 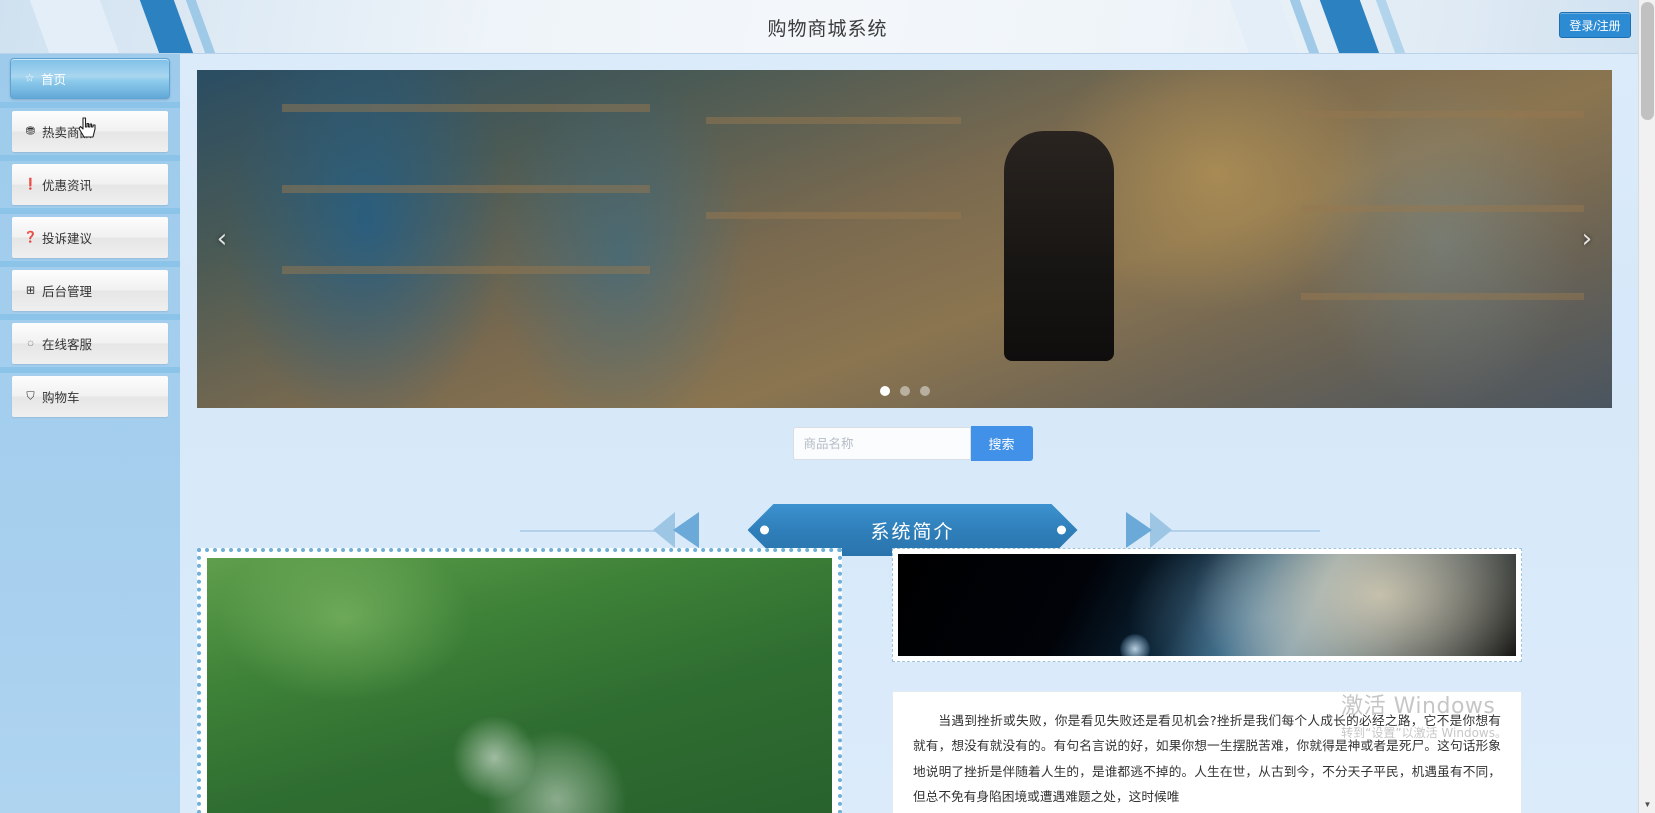 I want to click on intro-right-image-panel, so click(x=1207, y=605).